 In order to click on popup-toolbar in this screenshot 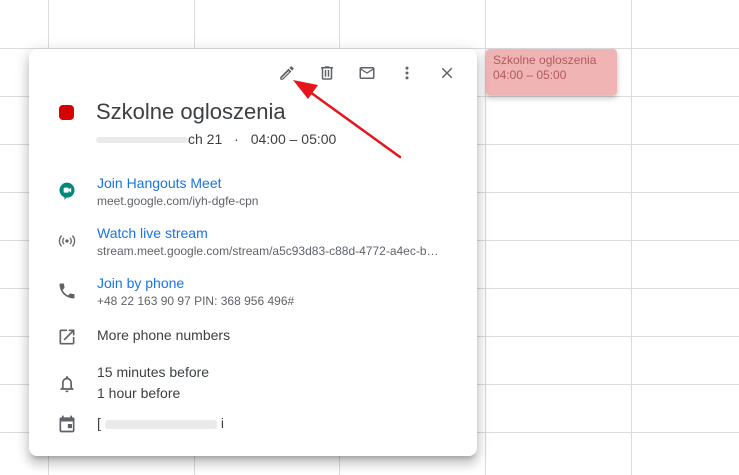, I will do `click(367, 73)`.